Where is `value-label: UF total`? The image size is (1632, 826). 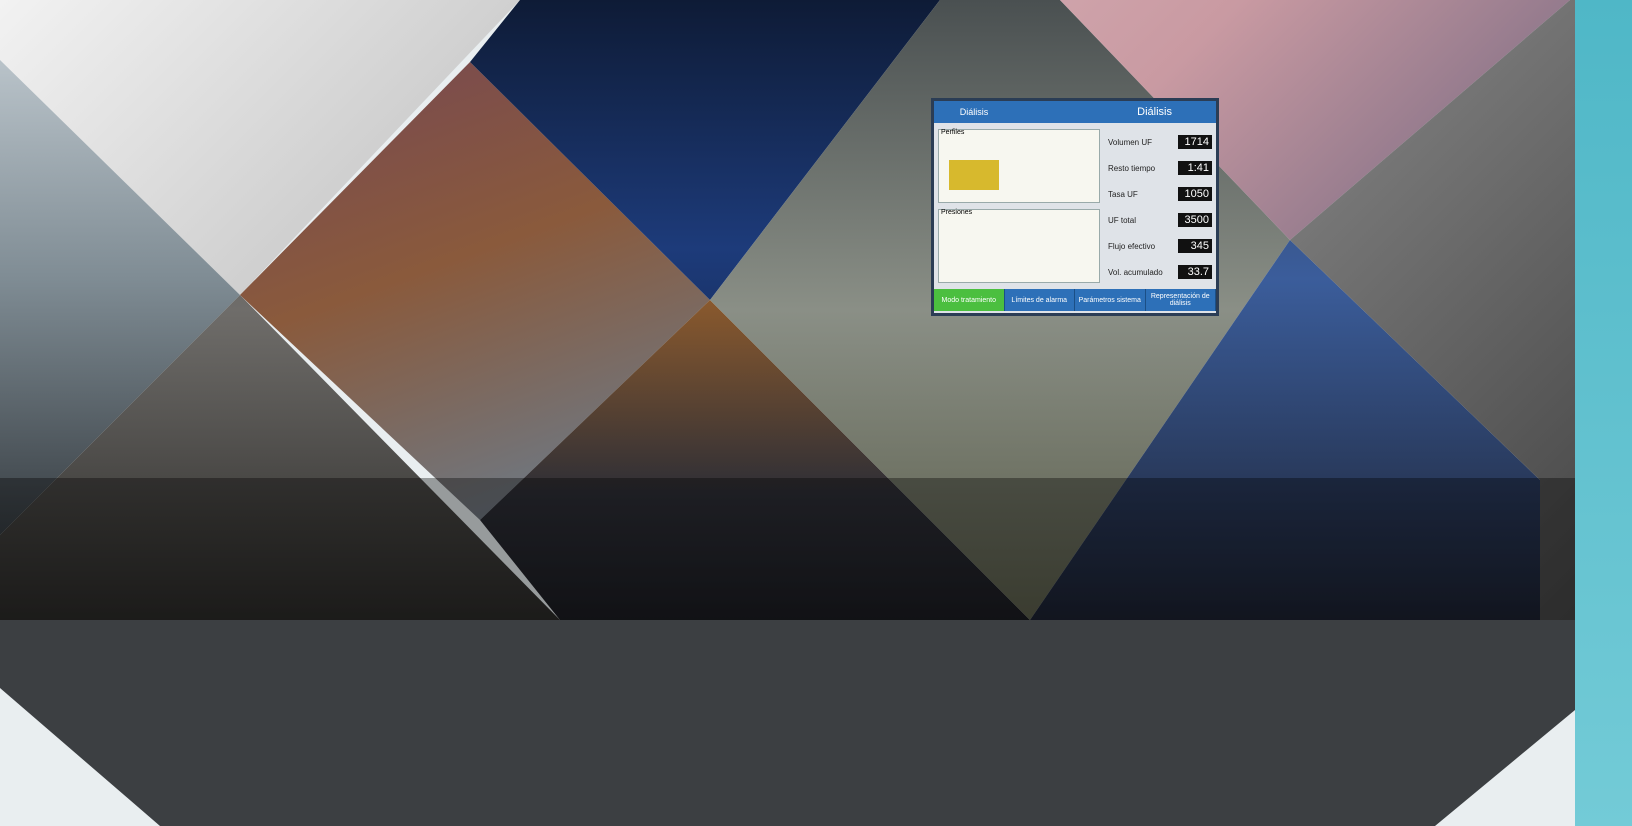 value-label: UF total is located at coordinates (1122, 220).